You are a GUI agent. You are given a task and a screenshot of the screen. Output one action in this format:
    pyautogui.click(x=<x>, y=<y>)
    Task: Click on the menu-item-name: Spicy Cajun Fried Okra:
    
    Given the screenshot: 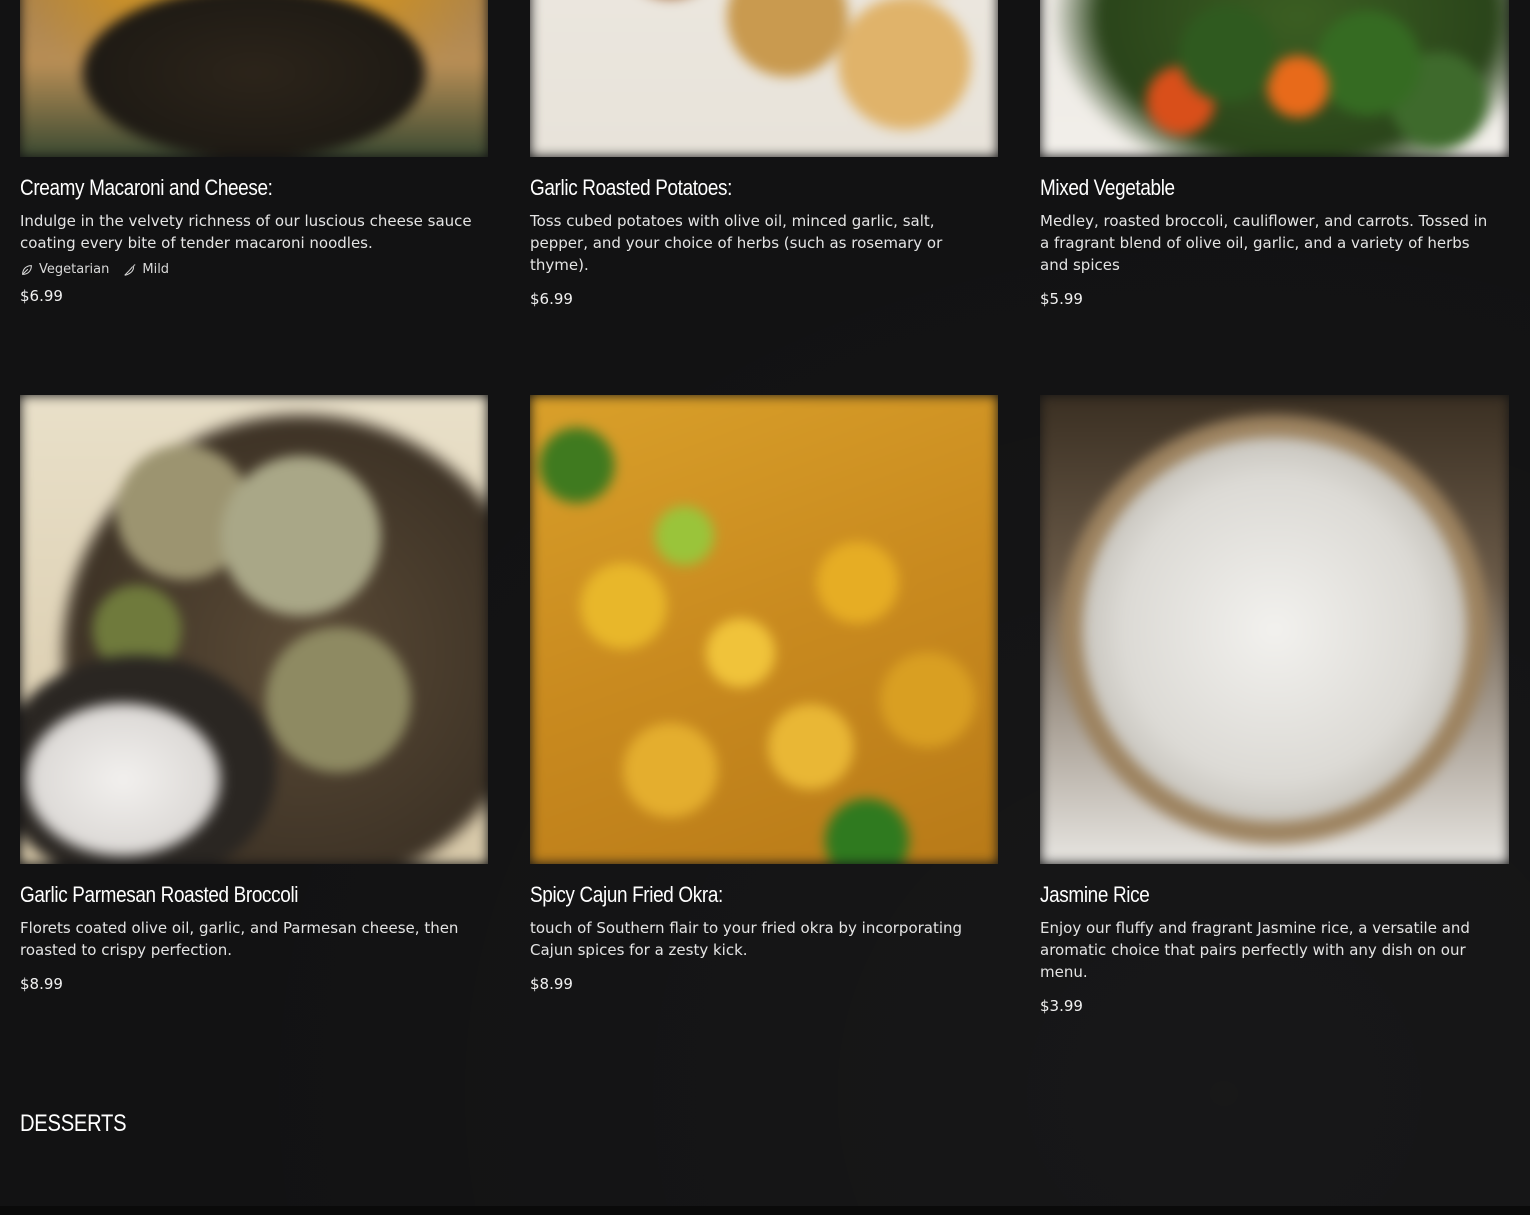 What is the action you would take?
    pyautogui.click(x=626, y=894)
    